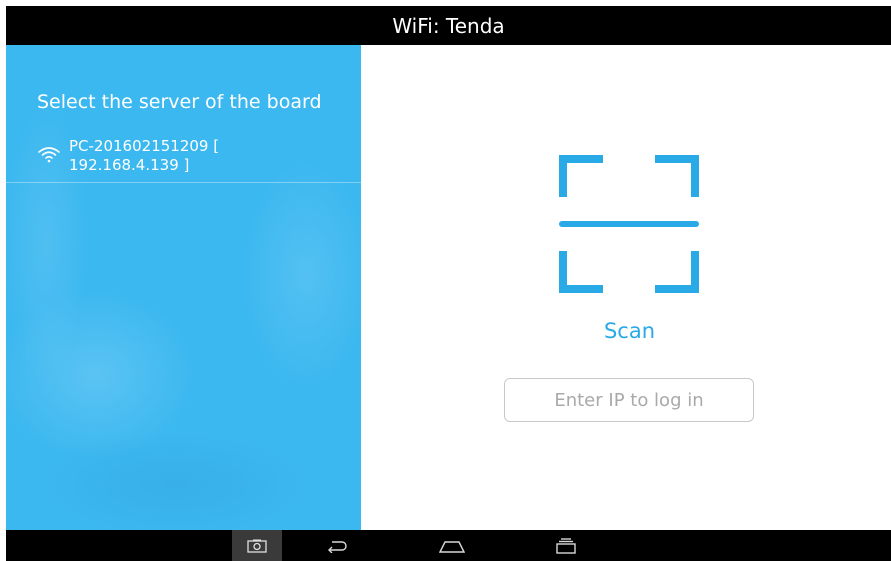  What do you see at coordinates (629, 400) in the screenshot?
I see `ip-login-input` at bounding box center [629, 400].